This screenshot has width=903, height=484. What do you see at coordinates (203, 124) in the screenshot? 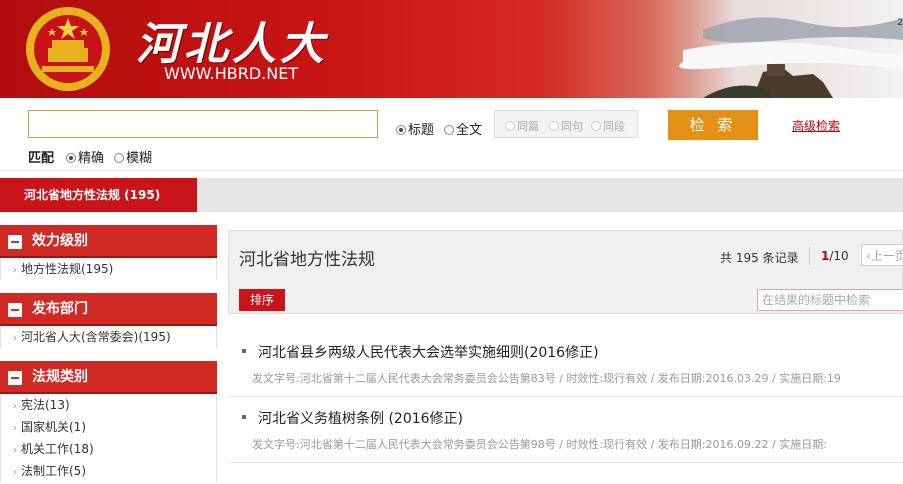
I see `search-input` at bounding box center [203, 124].